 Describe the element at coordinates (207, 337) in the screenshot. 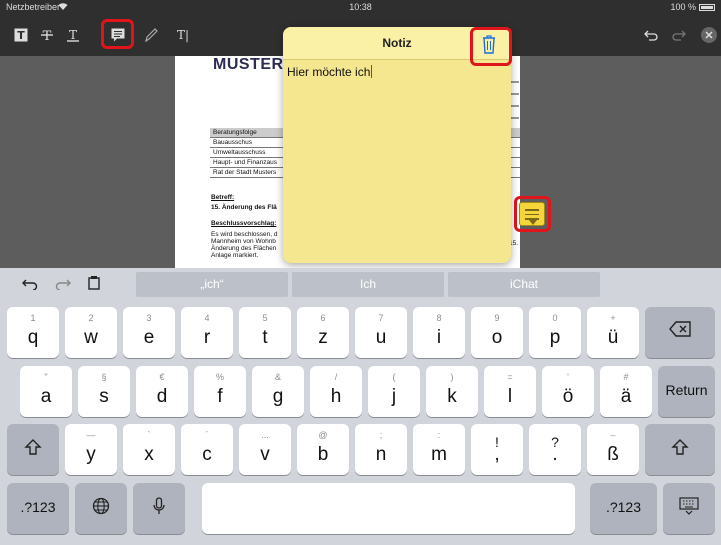

I see `key-primary: r` at that location.